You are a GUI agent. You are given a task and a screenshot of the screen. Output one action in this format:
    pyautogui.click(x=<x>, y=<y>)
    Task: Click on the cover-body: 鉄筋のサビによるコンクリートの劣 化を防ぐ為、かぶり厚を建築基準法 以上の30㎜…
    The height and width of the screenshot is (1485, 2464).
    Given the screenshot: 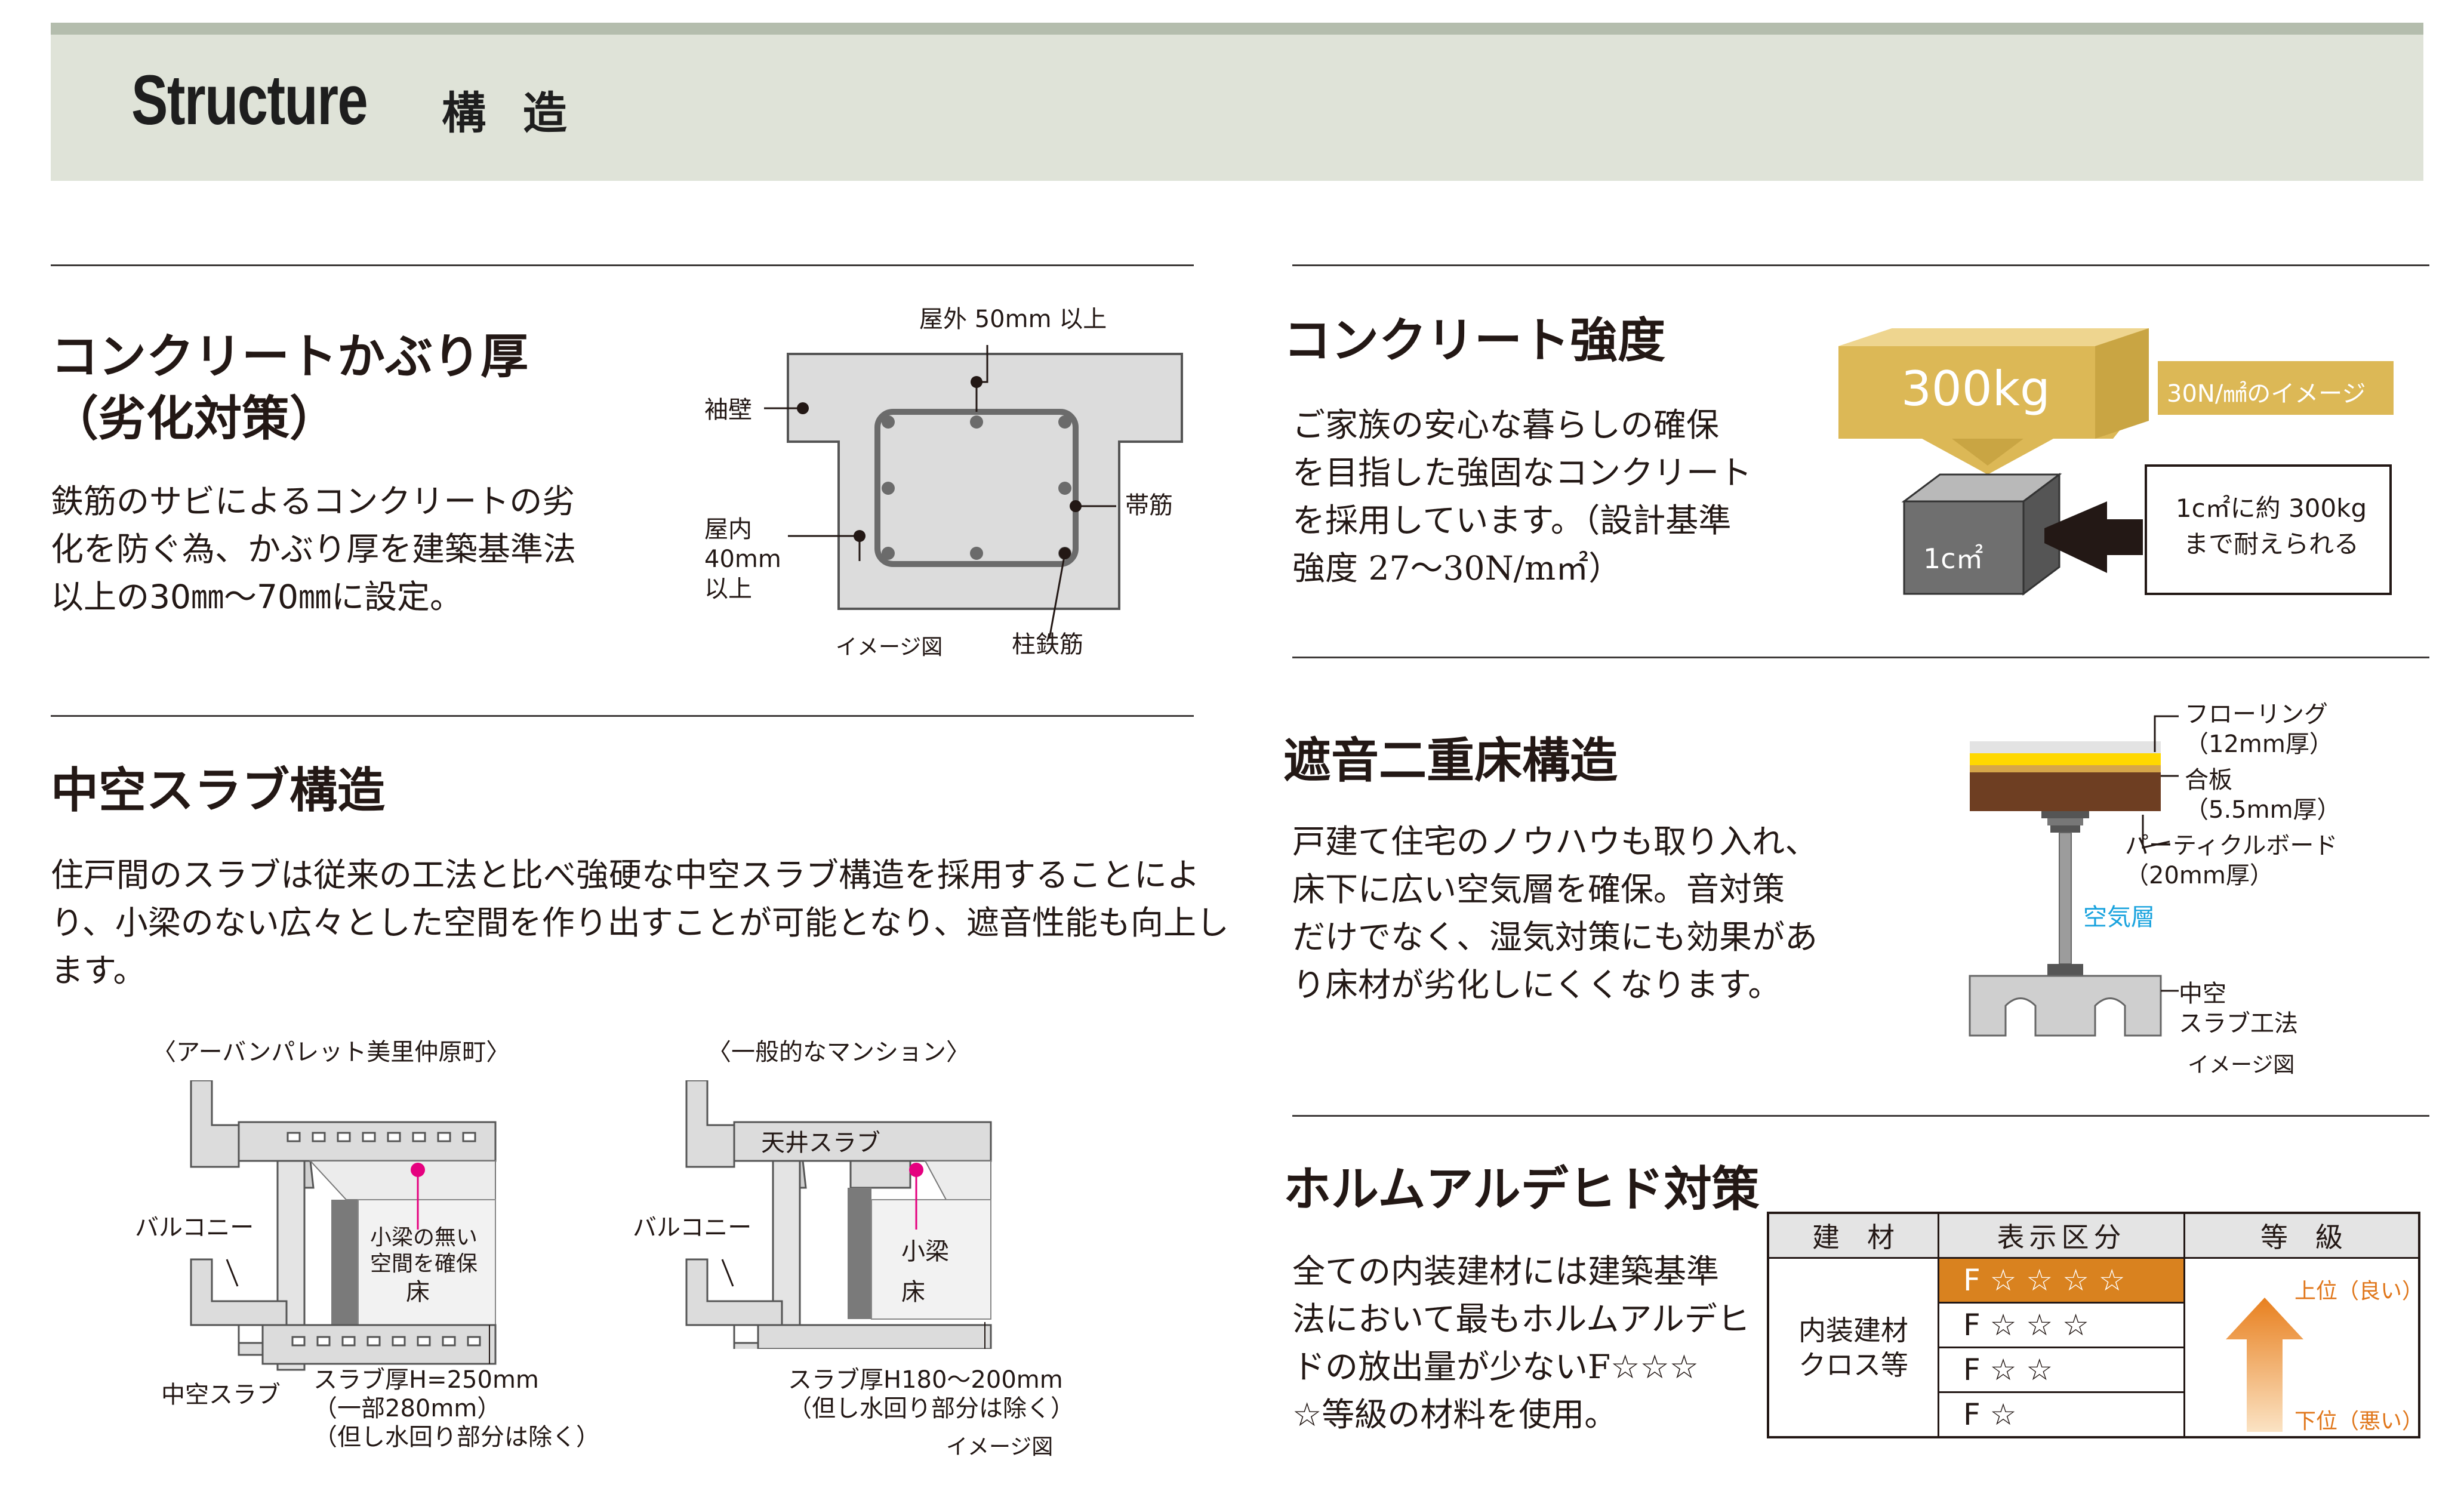 What is the action you would take?
    pyautogui.click(x=314, y=549)
    